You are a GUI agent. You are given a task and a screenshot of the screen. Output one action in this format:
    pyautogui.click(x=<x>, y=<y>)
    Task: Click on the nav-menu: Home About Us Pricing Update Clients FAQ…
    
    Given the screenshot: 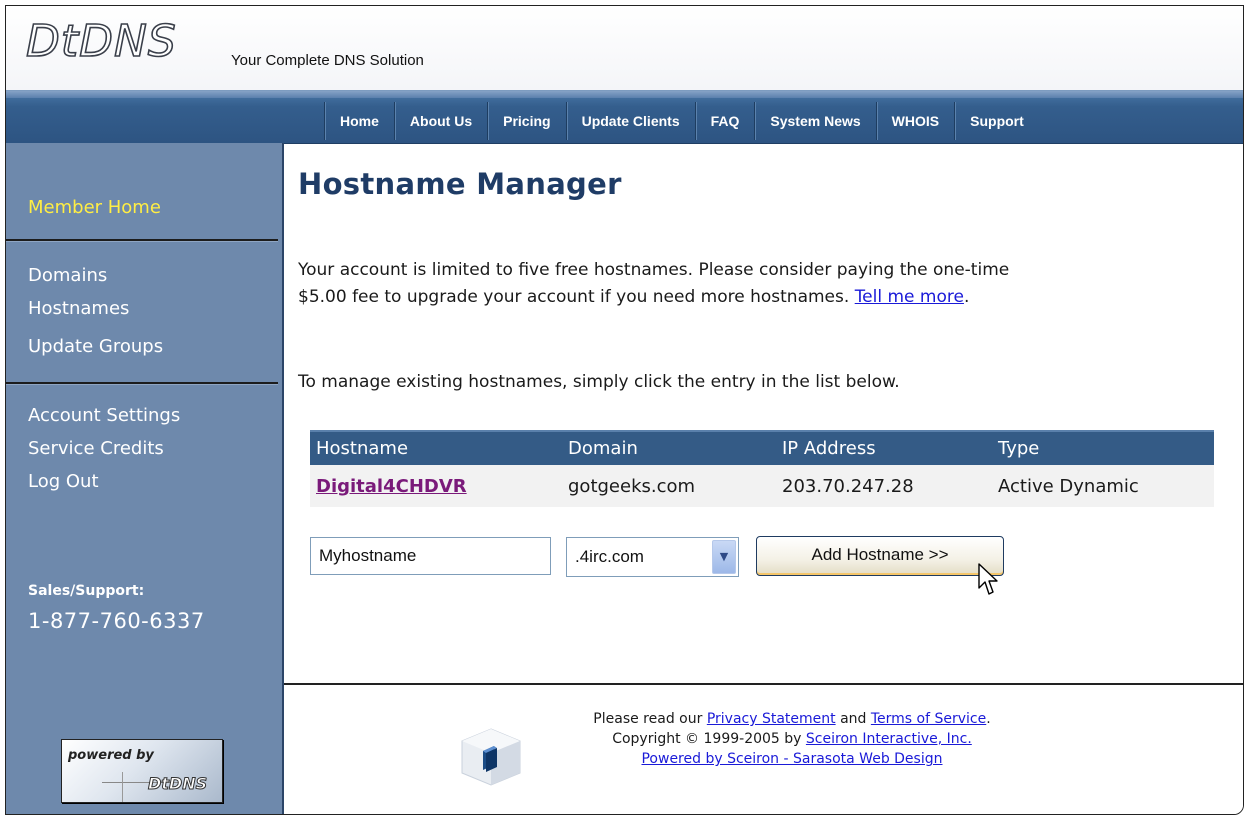 What is the action you would take?
    pyautogui.click(x=681, y=121)
    